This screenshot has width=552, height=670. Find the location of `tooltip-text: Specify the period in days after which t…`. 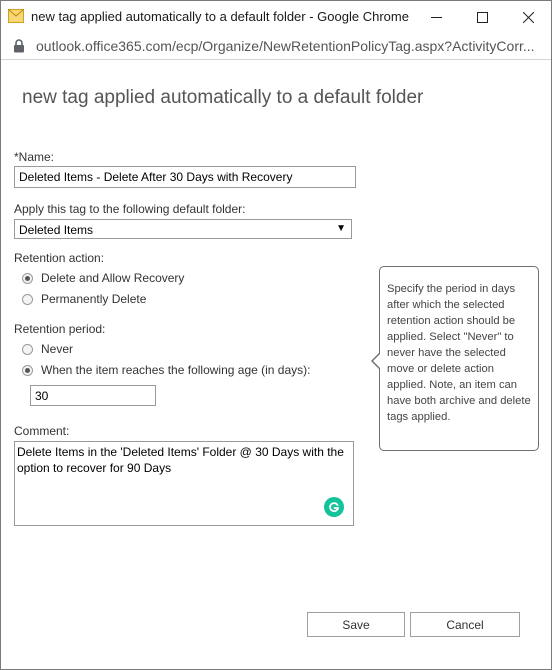

tooltip-text: Specify the period in days after which t… is located at coordinates (459, 353).